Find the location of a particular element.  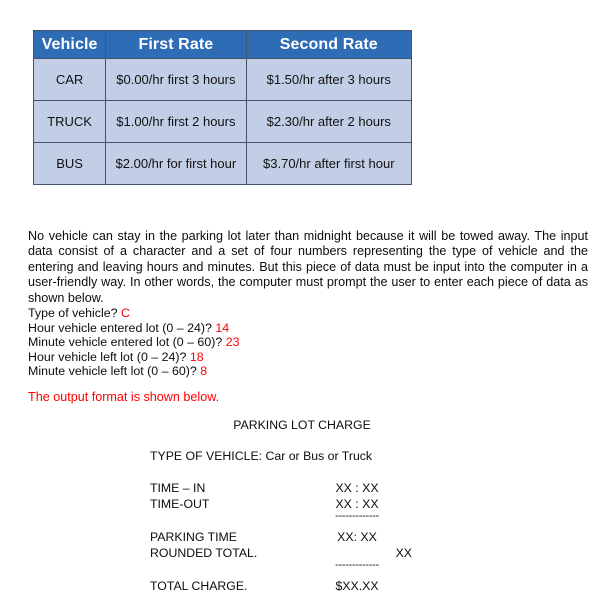

prompt-label: Type of vehicle? is located at coordinates (73, 313).